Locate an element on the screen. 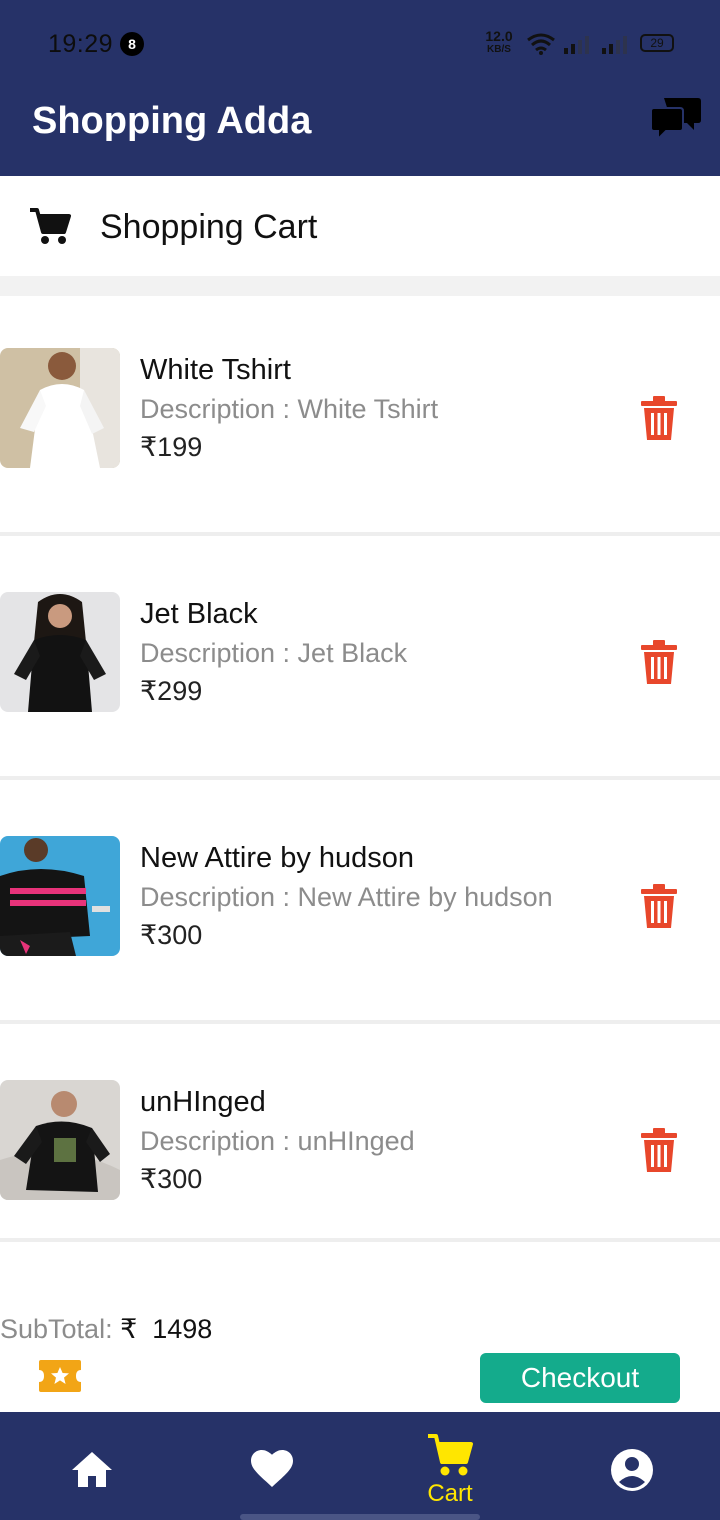  subtotal: SubTotal: ₹ 1498 is located at coordinates (106, 1329).